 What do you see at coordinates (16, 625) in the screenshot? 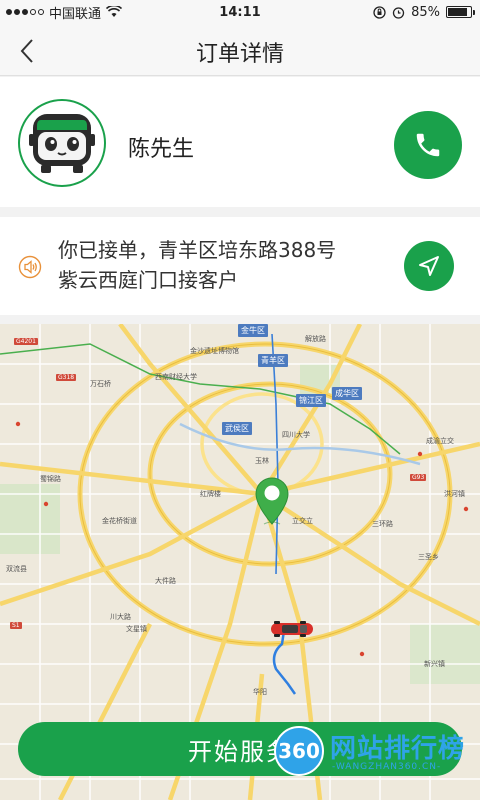
I see `road-badge: S1` at bounding box center [16, 625].